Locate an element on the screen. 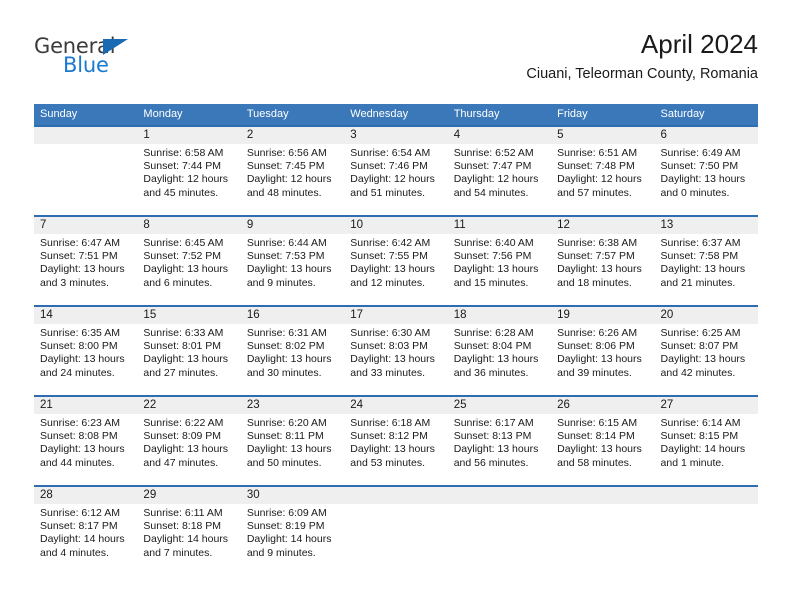  weekday-header-tuesday: Tuesday is located at coordinates (267, 114).